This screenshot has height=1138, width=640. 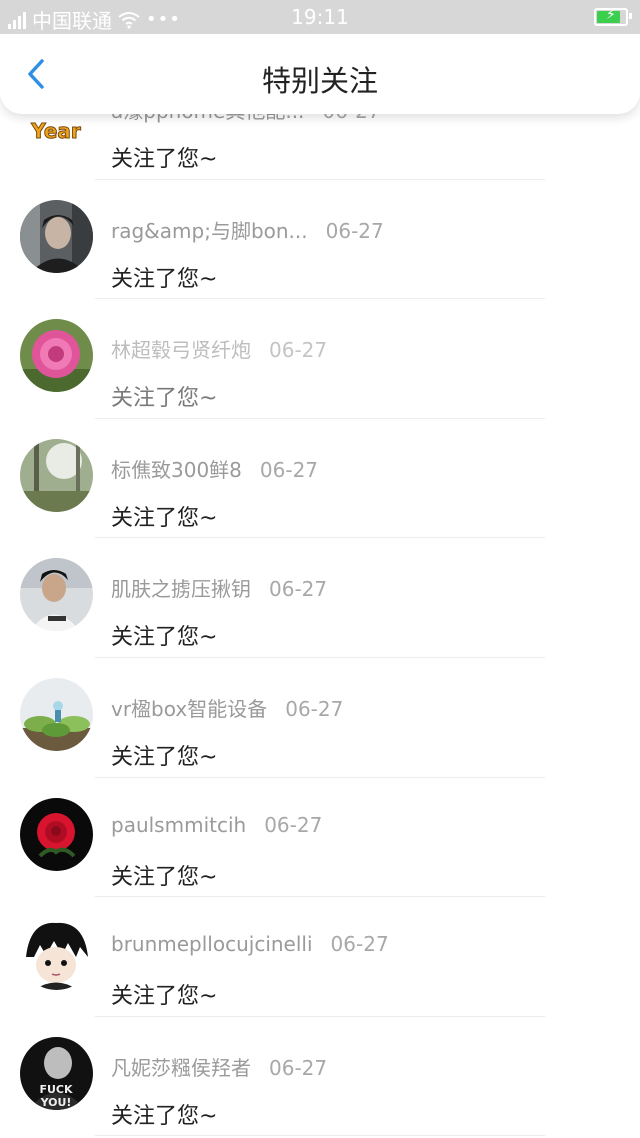 What do you see at coordinates (189, 709) in the screenshot?
I see `username: vr楹box智能设备` at bounding box center [189, 709].